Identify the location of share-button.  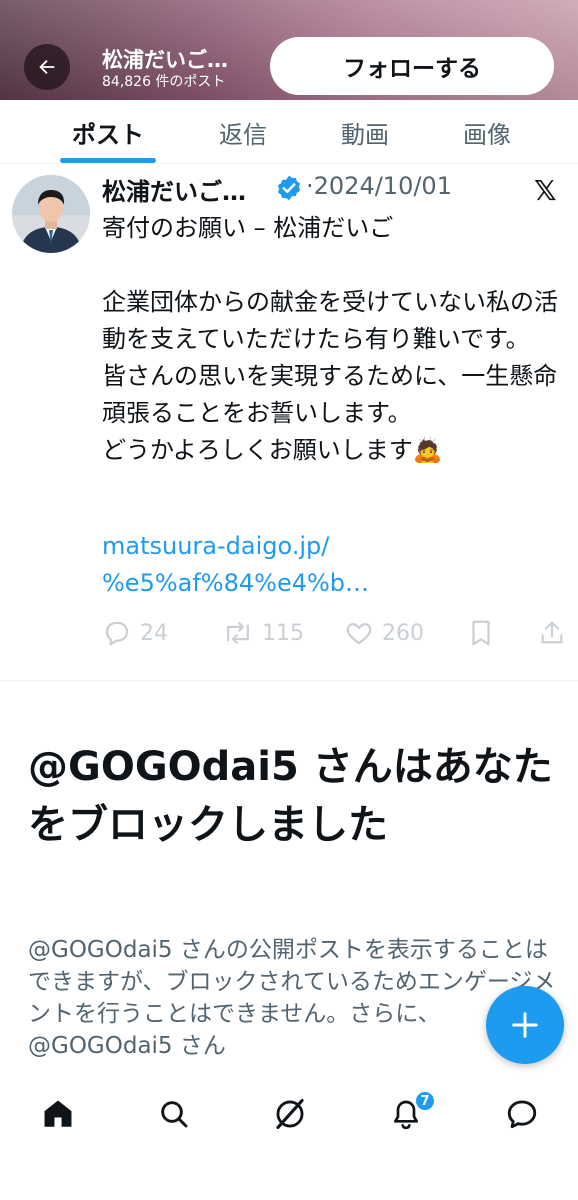
(552, 633).